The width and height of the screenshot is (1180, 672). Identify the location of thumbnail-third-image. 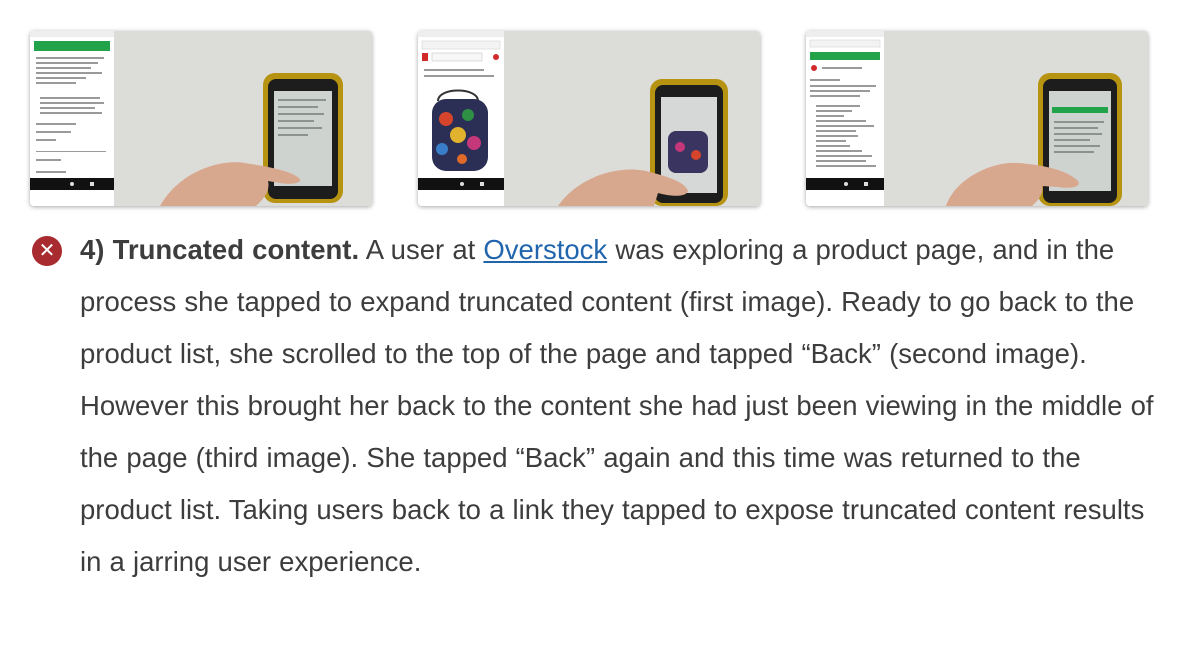
(977, 118).